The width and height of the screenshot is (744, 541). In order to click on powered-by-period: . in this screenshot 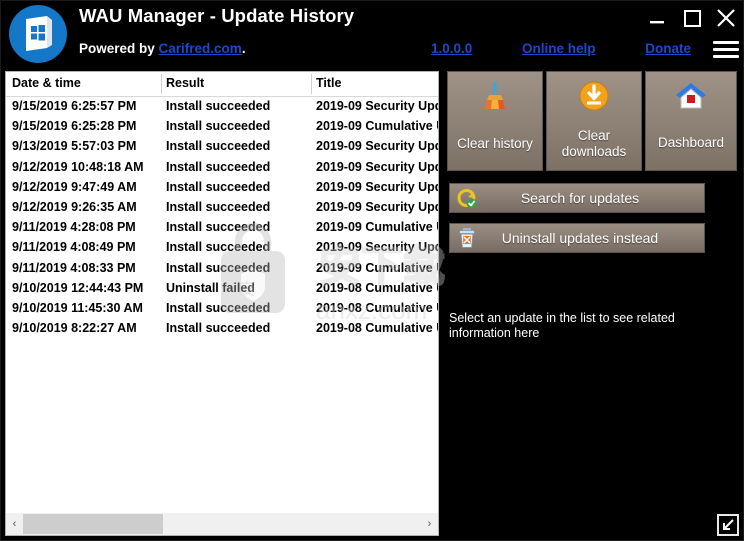, I will do `click(243, 48)`.